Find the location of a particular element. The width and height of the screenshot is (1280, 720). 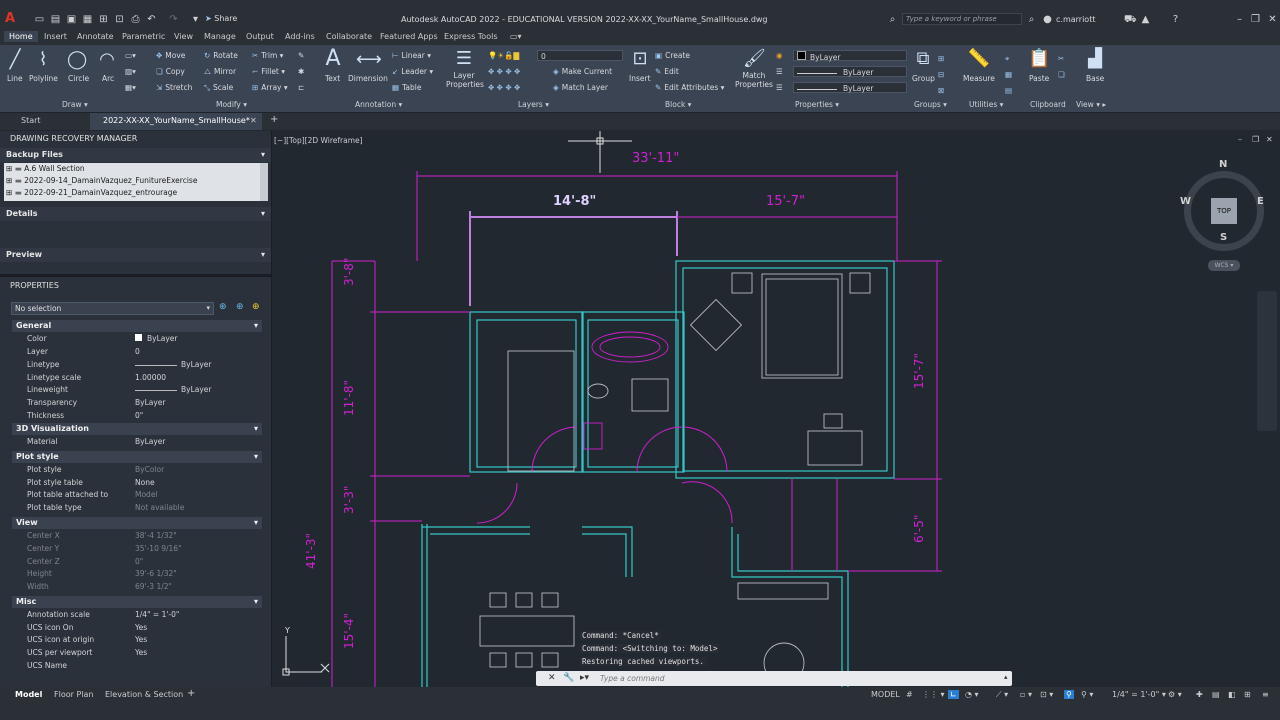

prop-value: 1.00000 is located at coordinates (150, 377).